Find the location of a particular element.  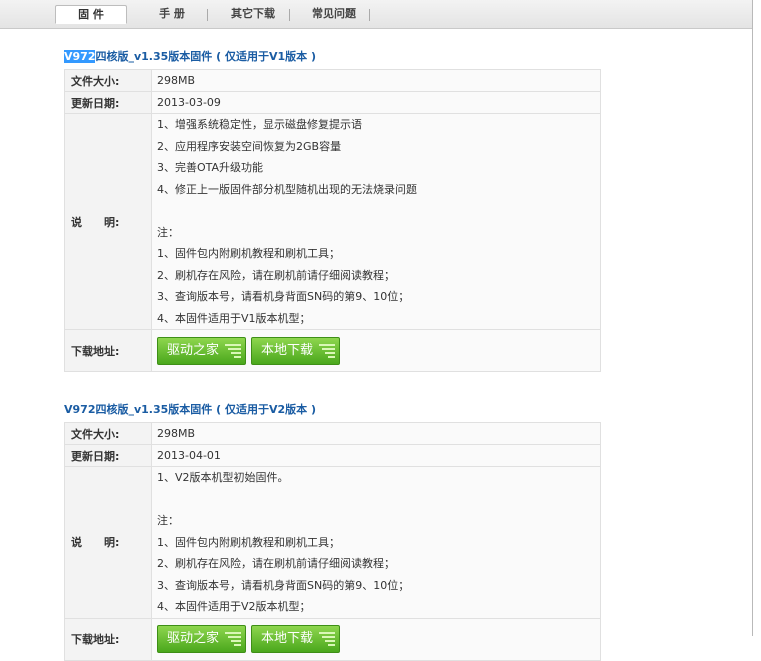

desc-line: 3、完善OTA升级功能 is located at coordinates (210, 167).